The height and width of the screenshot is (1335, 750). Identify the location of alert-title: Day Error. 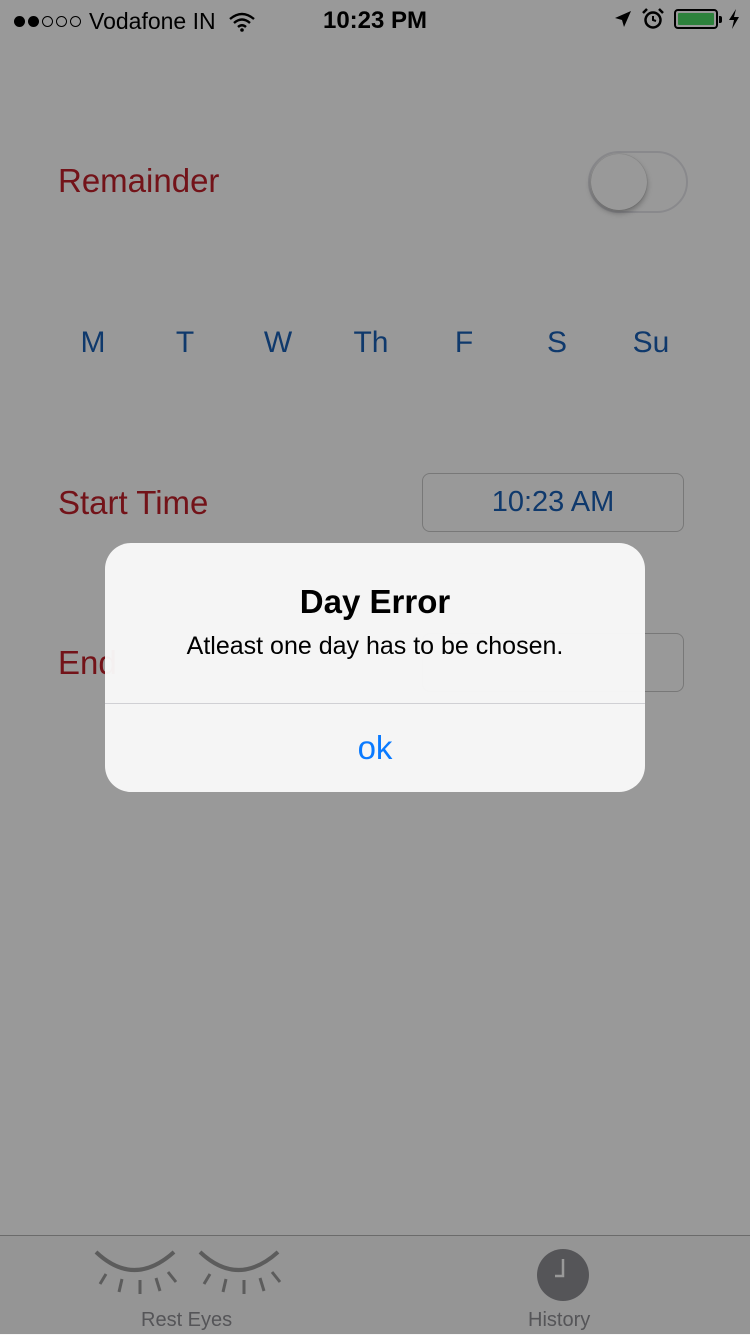
(375, 601).